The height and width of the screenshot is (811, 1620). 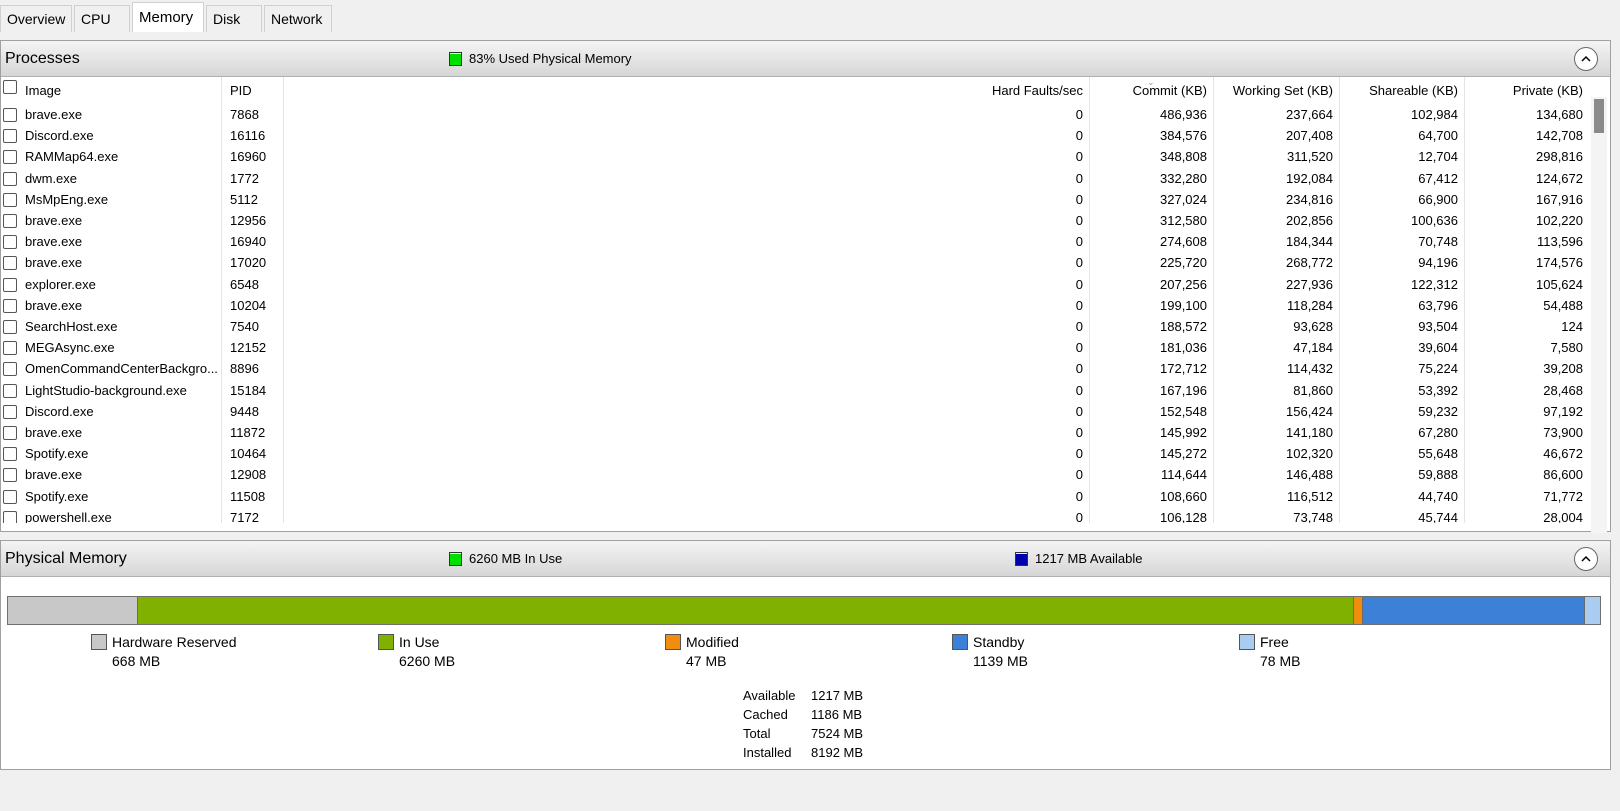 What do you see at coordinates (1151, 90) in the screenshot?
I see `column-commit: Commit (KB)` at bounding box center [1151, 90].